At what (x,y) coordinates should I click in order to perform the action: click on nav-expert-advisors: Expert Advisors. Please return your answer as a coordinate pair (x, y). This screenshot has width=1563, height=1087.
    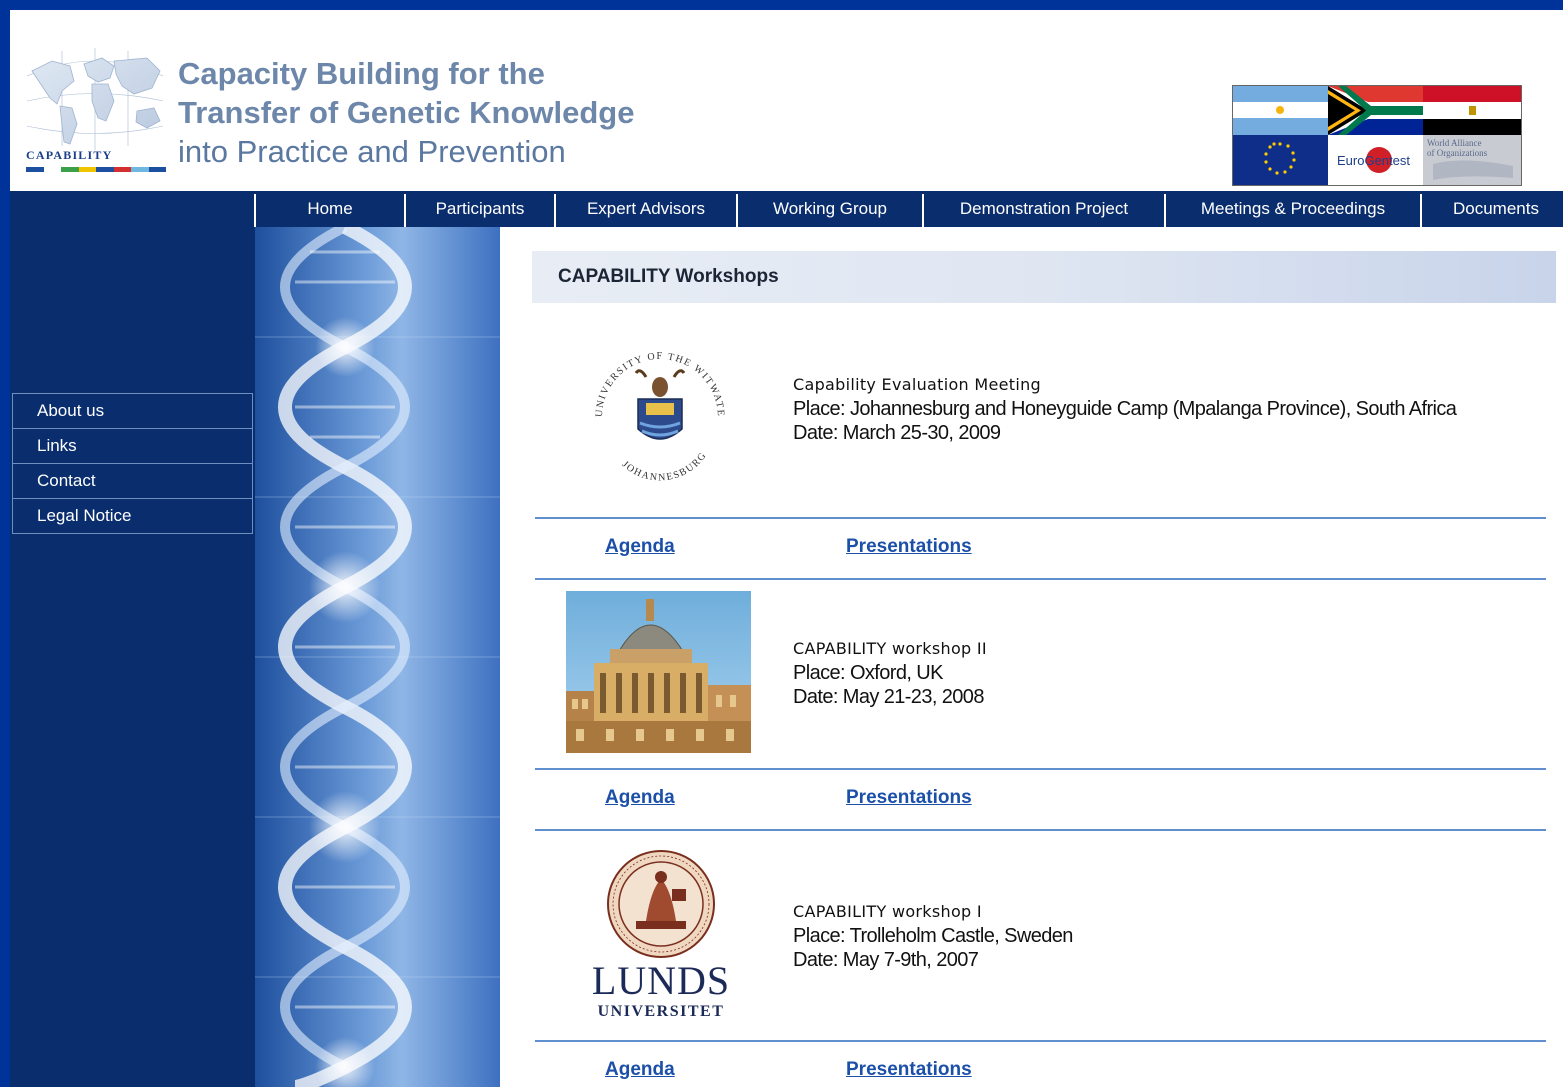
    Looking at the image, I should click on (646, 209).